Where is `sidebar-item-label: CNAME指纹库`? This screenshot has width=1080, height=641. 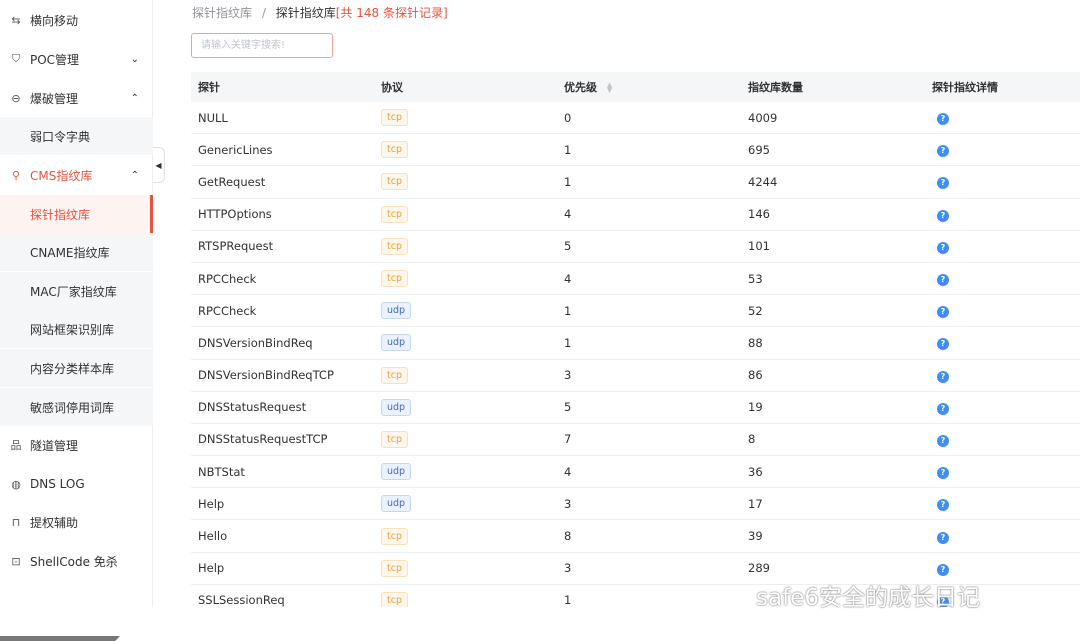 sidebar-item-label: CNAME指纹库 is located at coordinates (70, 252).